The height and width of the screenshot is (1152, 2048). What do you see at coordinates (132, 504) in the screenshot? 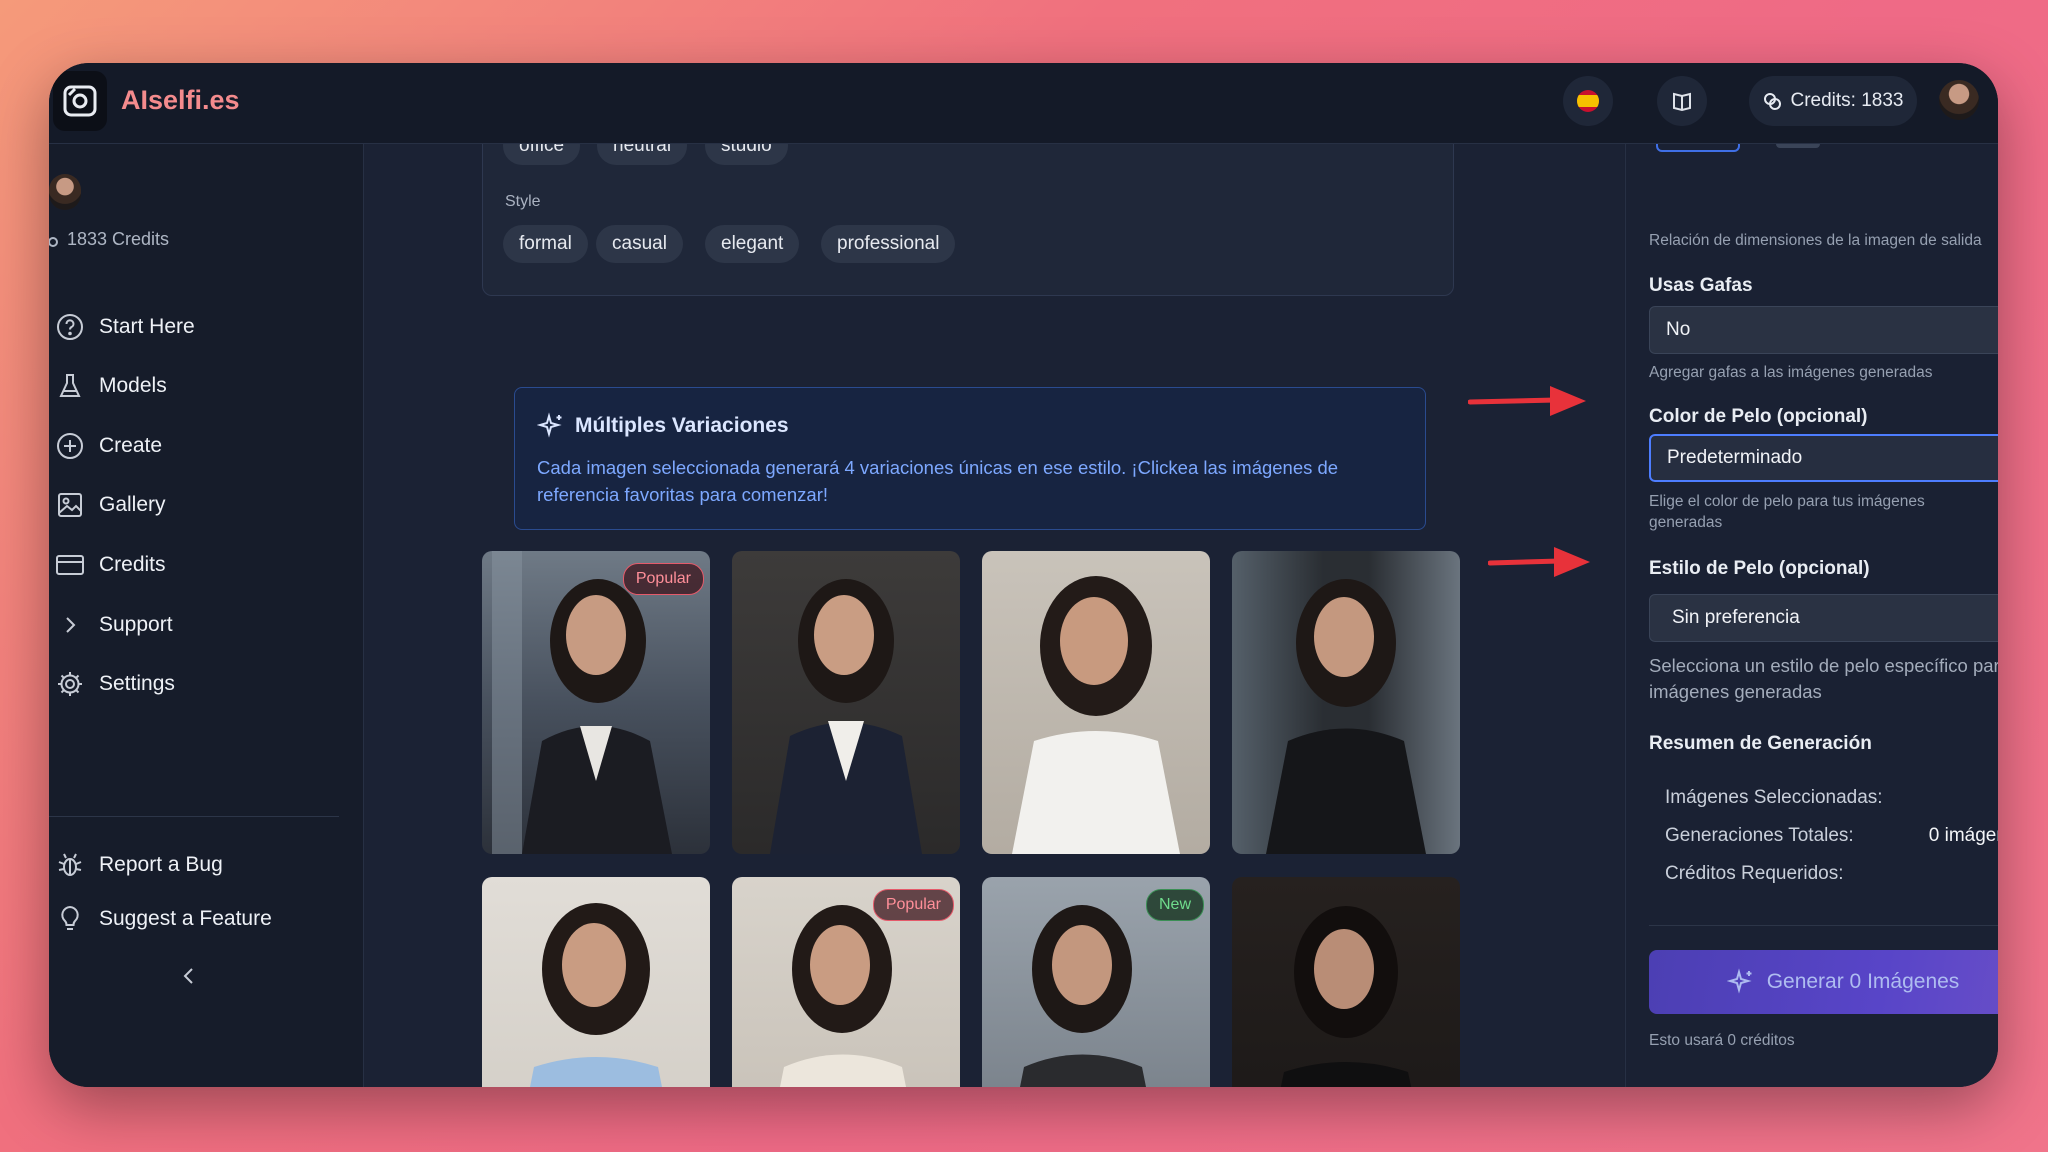
I see `sidebar-item-label: Gallery` at bounding box center [132, 504].